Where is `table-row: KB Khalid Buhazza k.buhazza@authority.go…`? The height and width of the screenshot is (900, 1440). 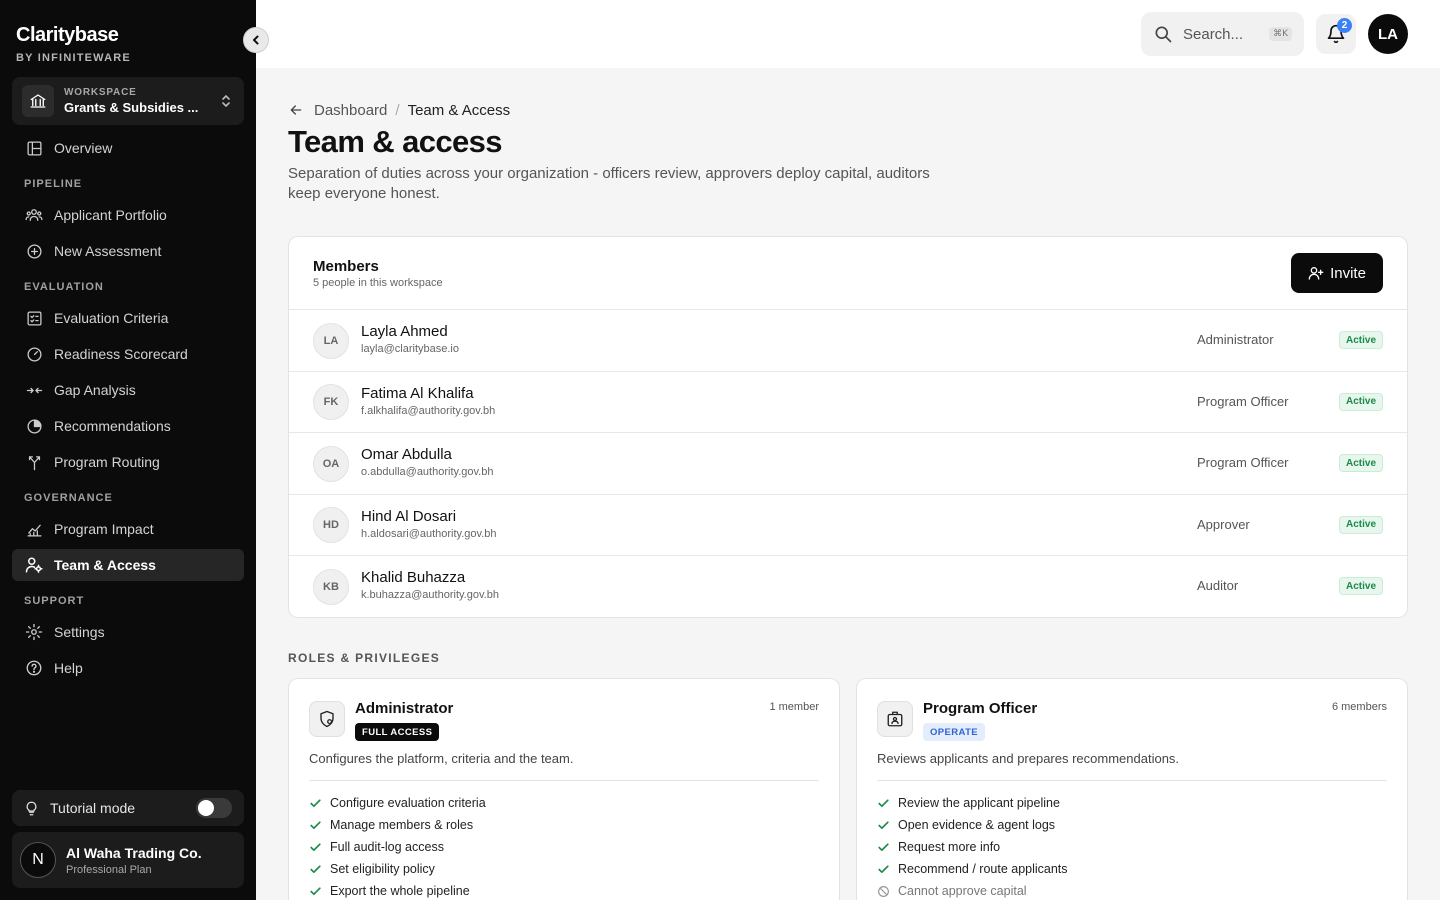
table-row: KB Khalid Buhazza k.buhazza@authority.go… is located at coordinates (848, 586).